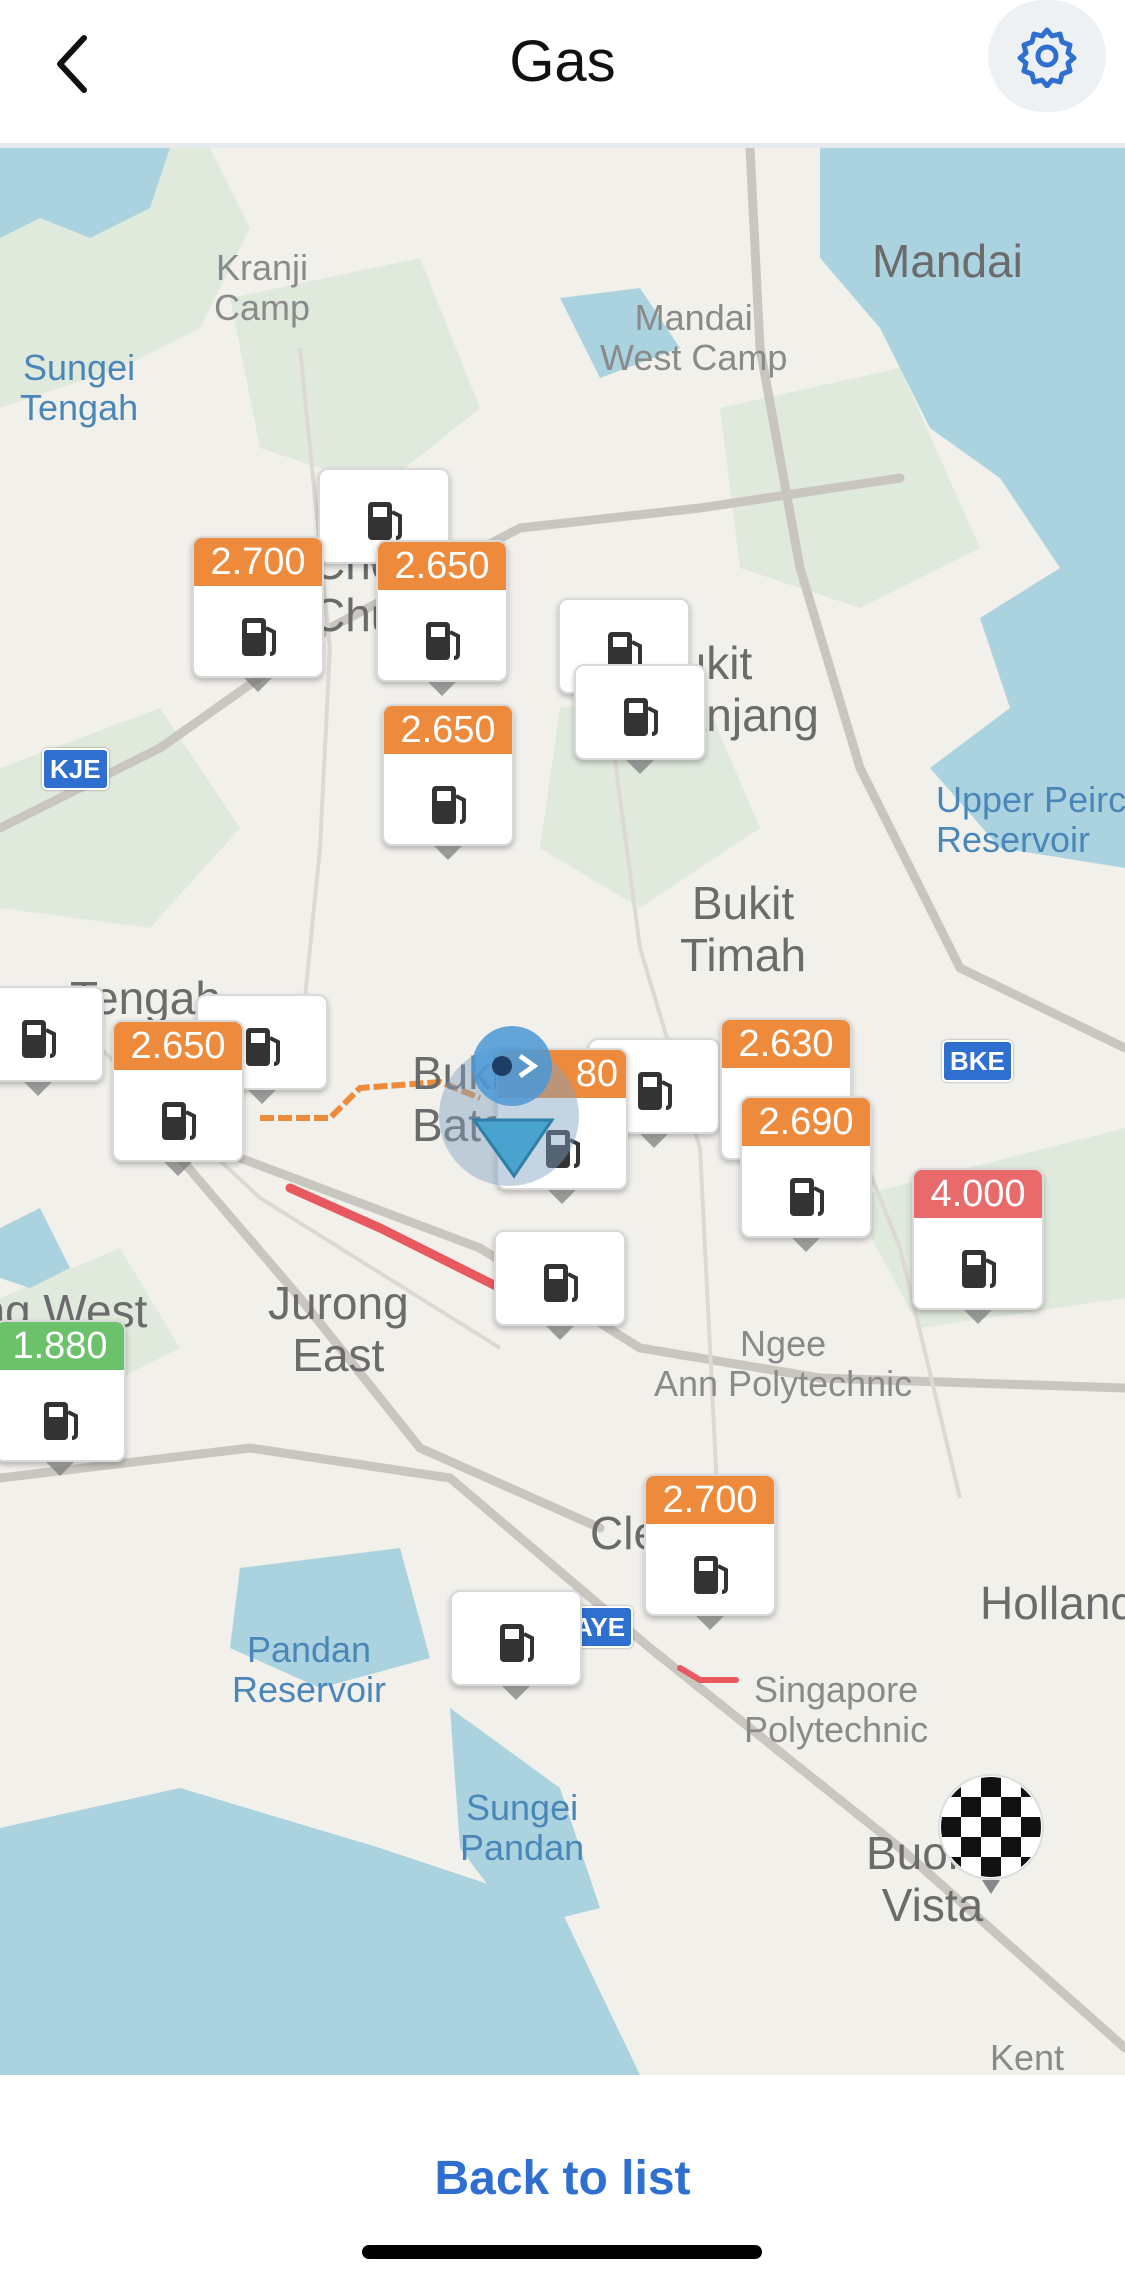  What do you see at coordinates (1027, 2056) in the screenshot?
I see `place-kent: Kent` at bounding box center [1027, 2056].